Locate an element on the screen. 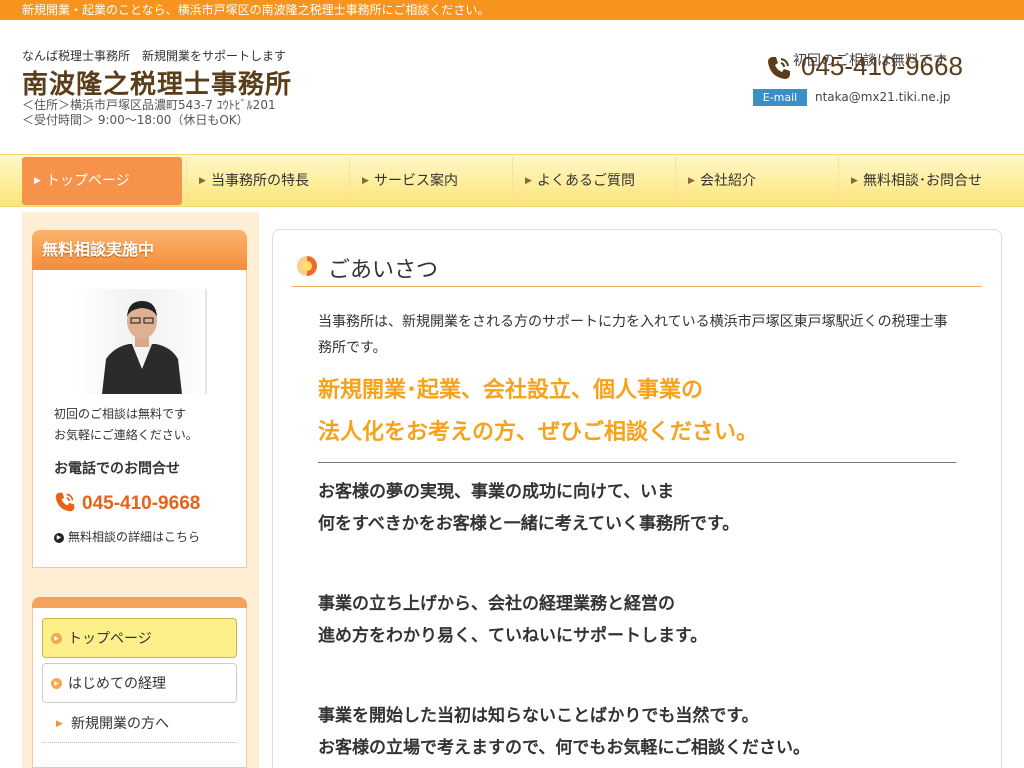 Image resolution: width=1024 pixels, height=768 pixels. consult-box-title: 無料相談実施中 is located at coordinates (139, 250).